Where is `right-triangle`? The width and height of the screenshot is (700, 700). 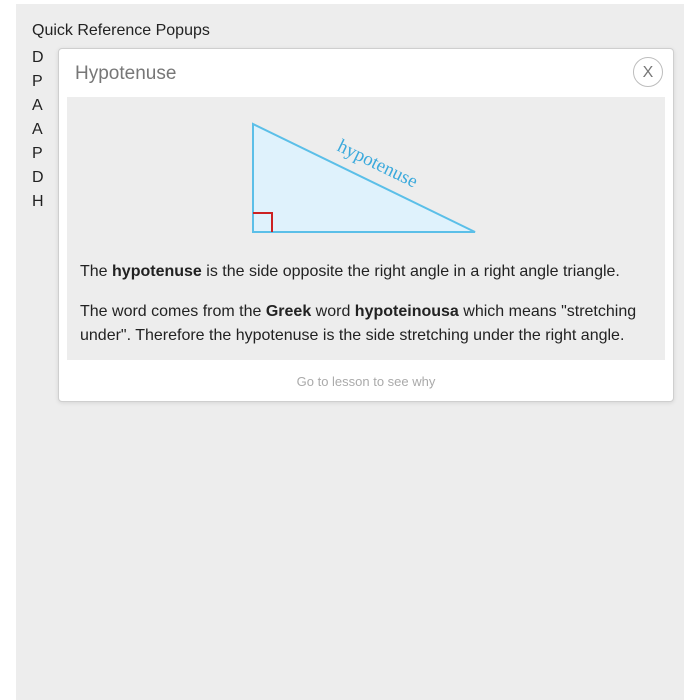
right-triangle is located at coordinates (364, 177).